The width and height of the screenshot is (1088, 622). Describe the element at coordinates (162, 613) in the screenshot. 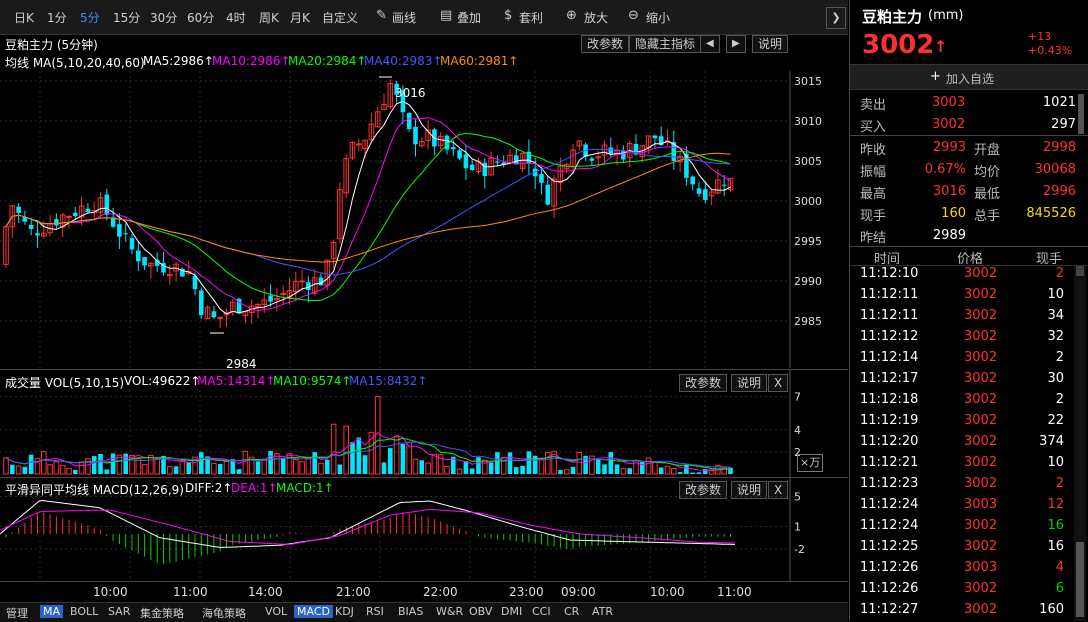

I see `tab-jijin-strategy: 集金策略` at that location.